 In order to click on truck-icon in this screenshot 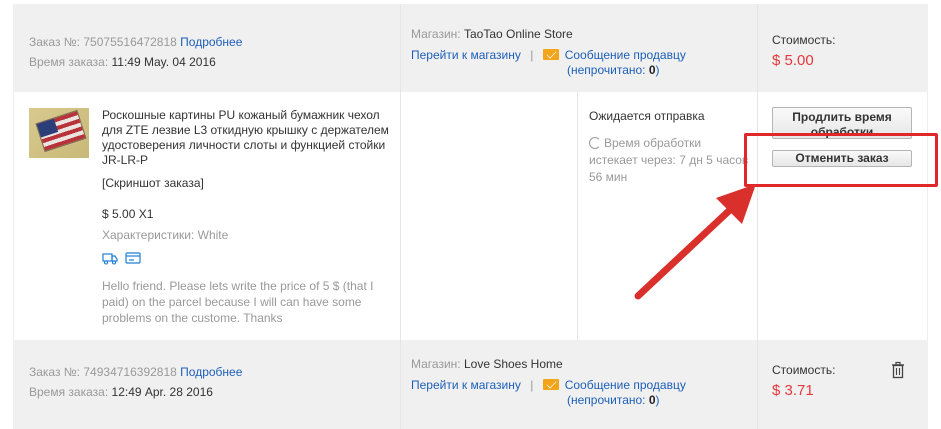, I will do `click(110, 258)`.